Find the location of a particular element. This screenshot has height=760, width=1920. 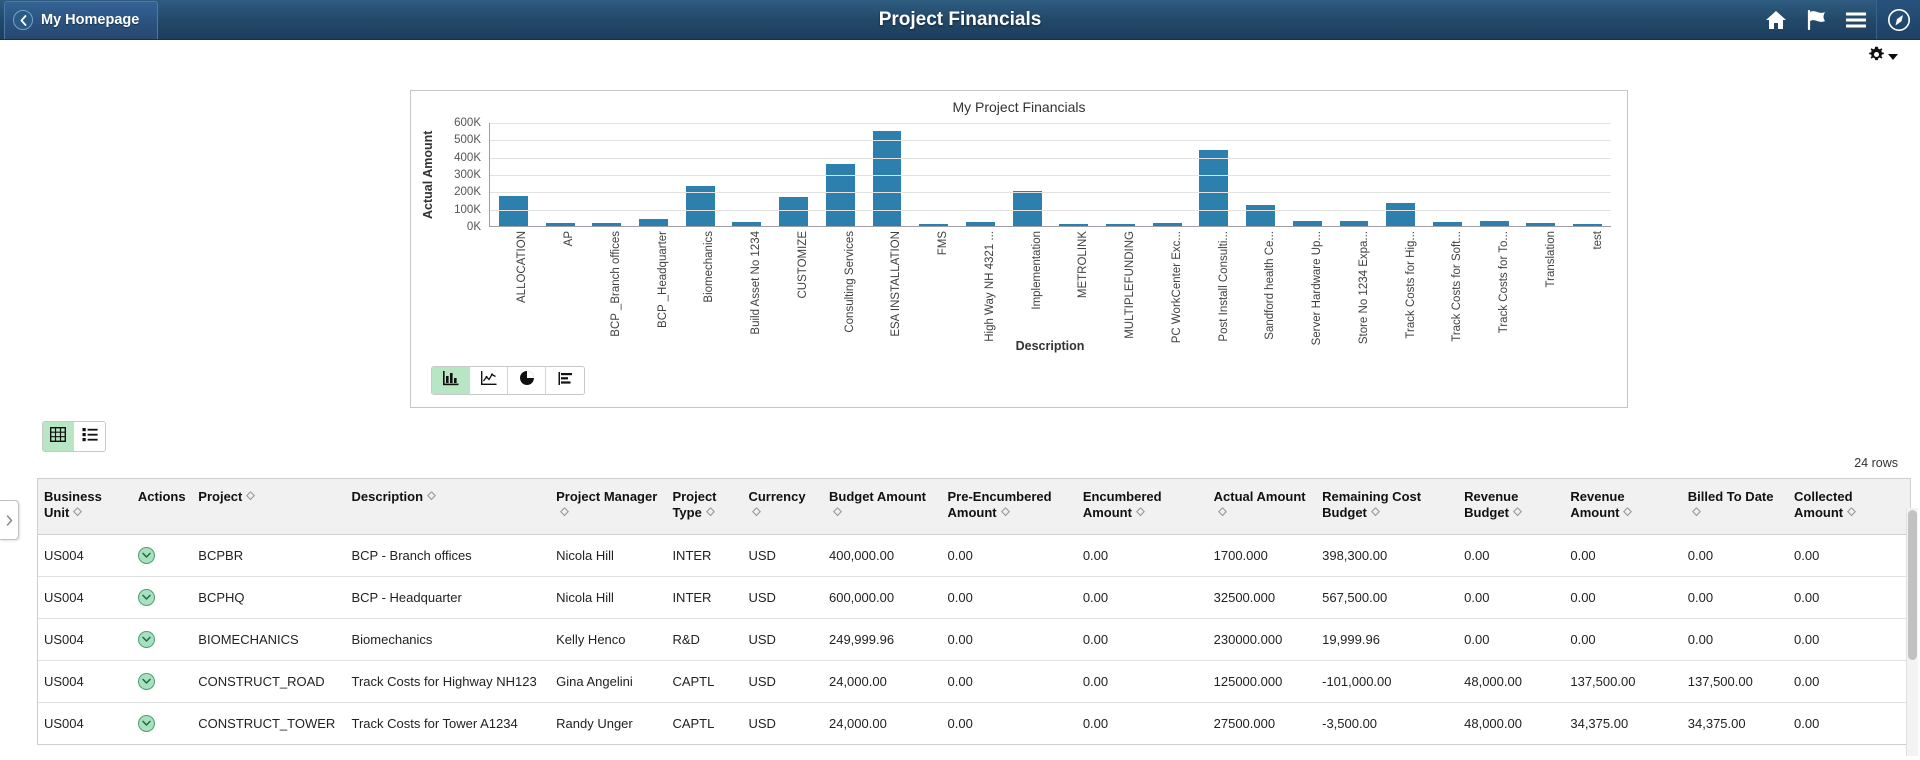

horizontal-bar-chart-type-button is located at coordinates (565, 380).